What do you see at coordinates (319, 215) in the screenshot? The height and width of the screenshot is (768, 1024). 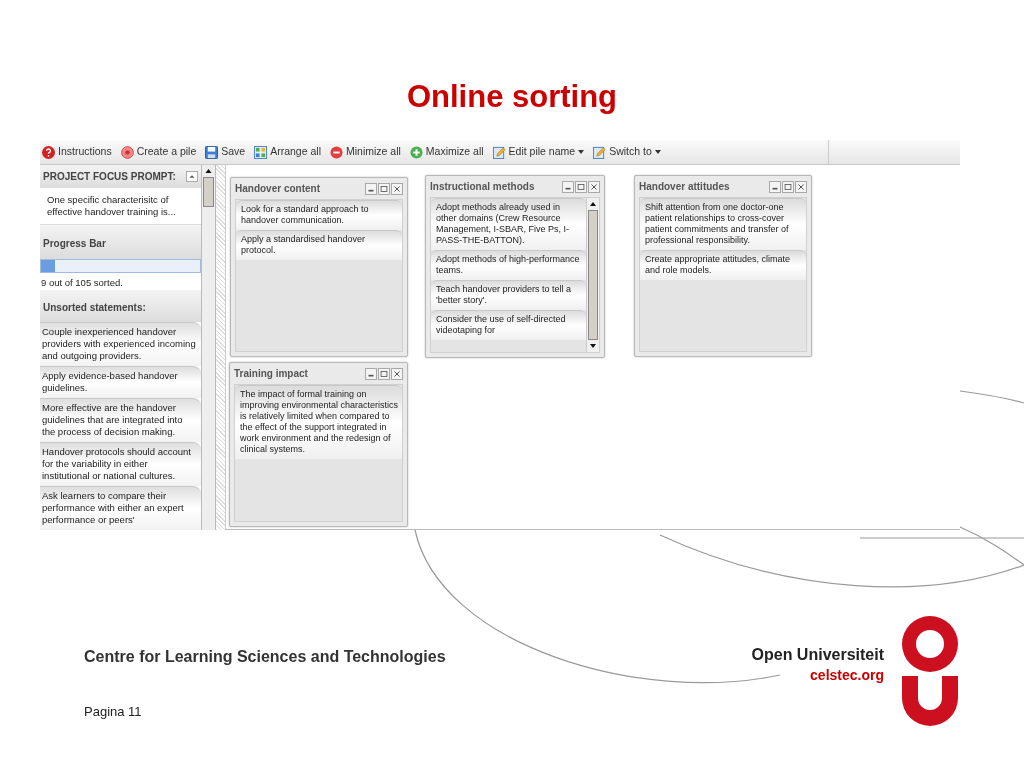 I see `statement-card: Look for a standard approach to handover communication.` at bounding box center [319, 215].